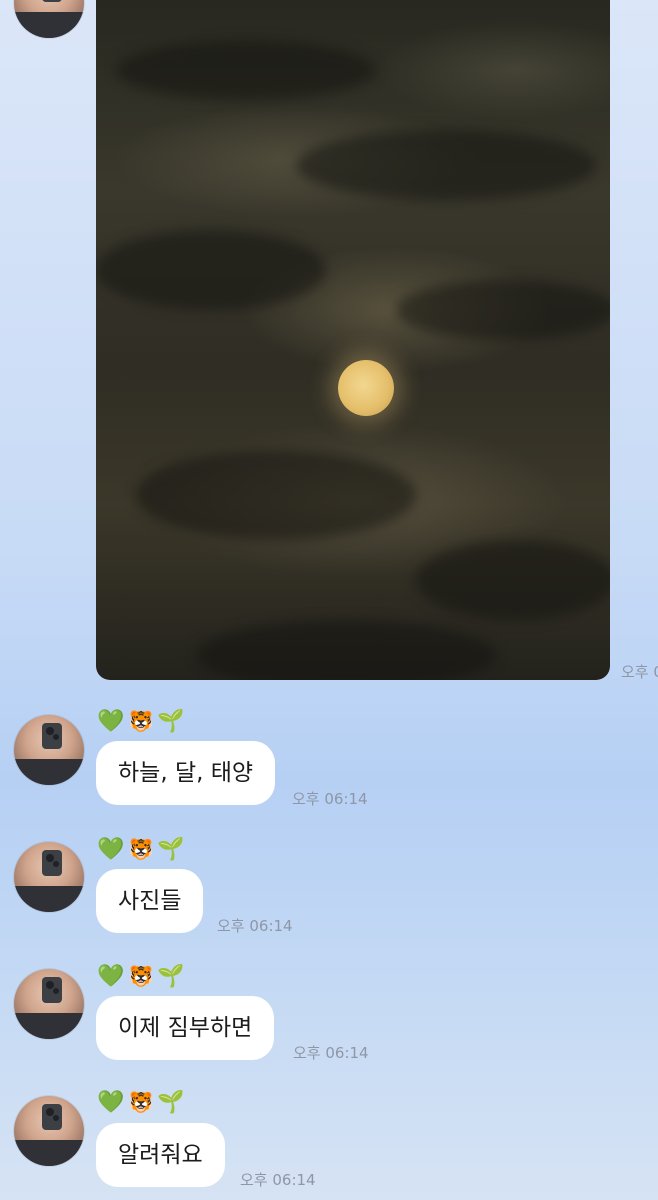 The height and width of the screenshot is (1200, 658). Describe the element at coordinates (186, 773) in the screenshot. I see `message-bubble: 하늘, 달, 태양` at that location.